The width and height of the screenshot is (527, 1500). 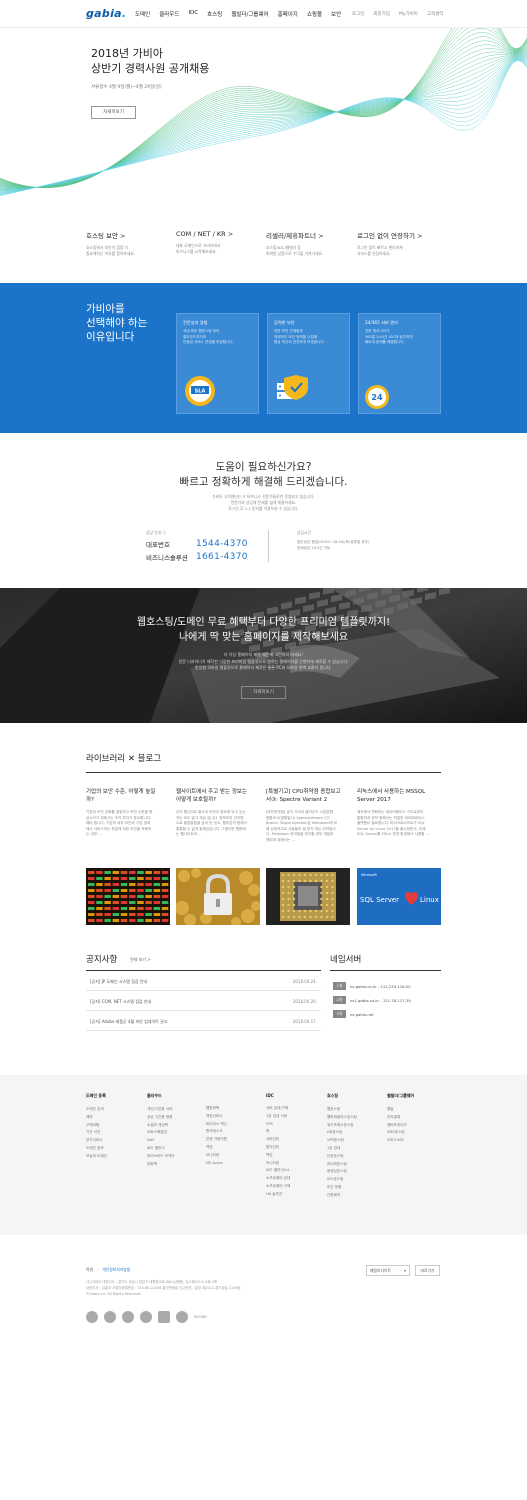 I want to click on footer-link: 방화벽, so click(x=161, y=1165).